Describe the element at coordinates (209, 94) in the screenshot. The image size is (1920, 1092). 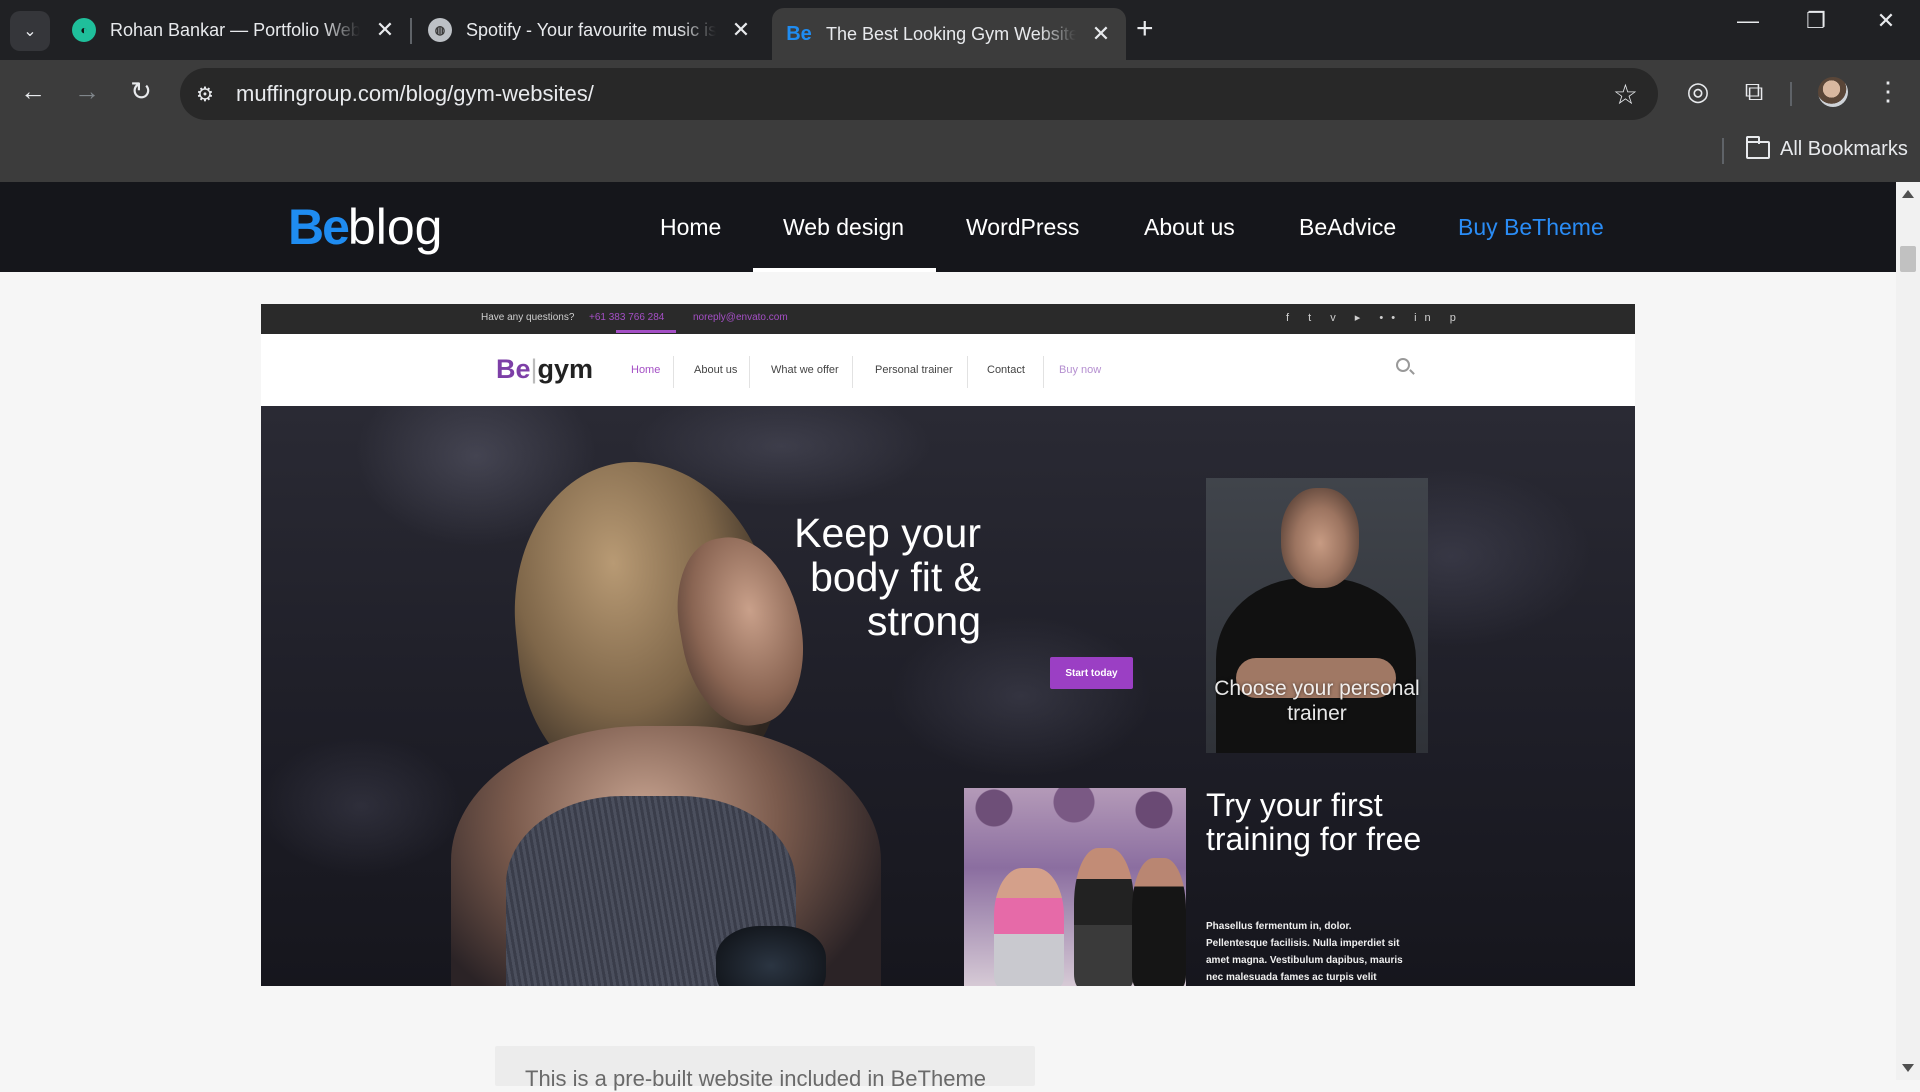
I see `site-settings-icon: ⚙` at that location.